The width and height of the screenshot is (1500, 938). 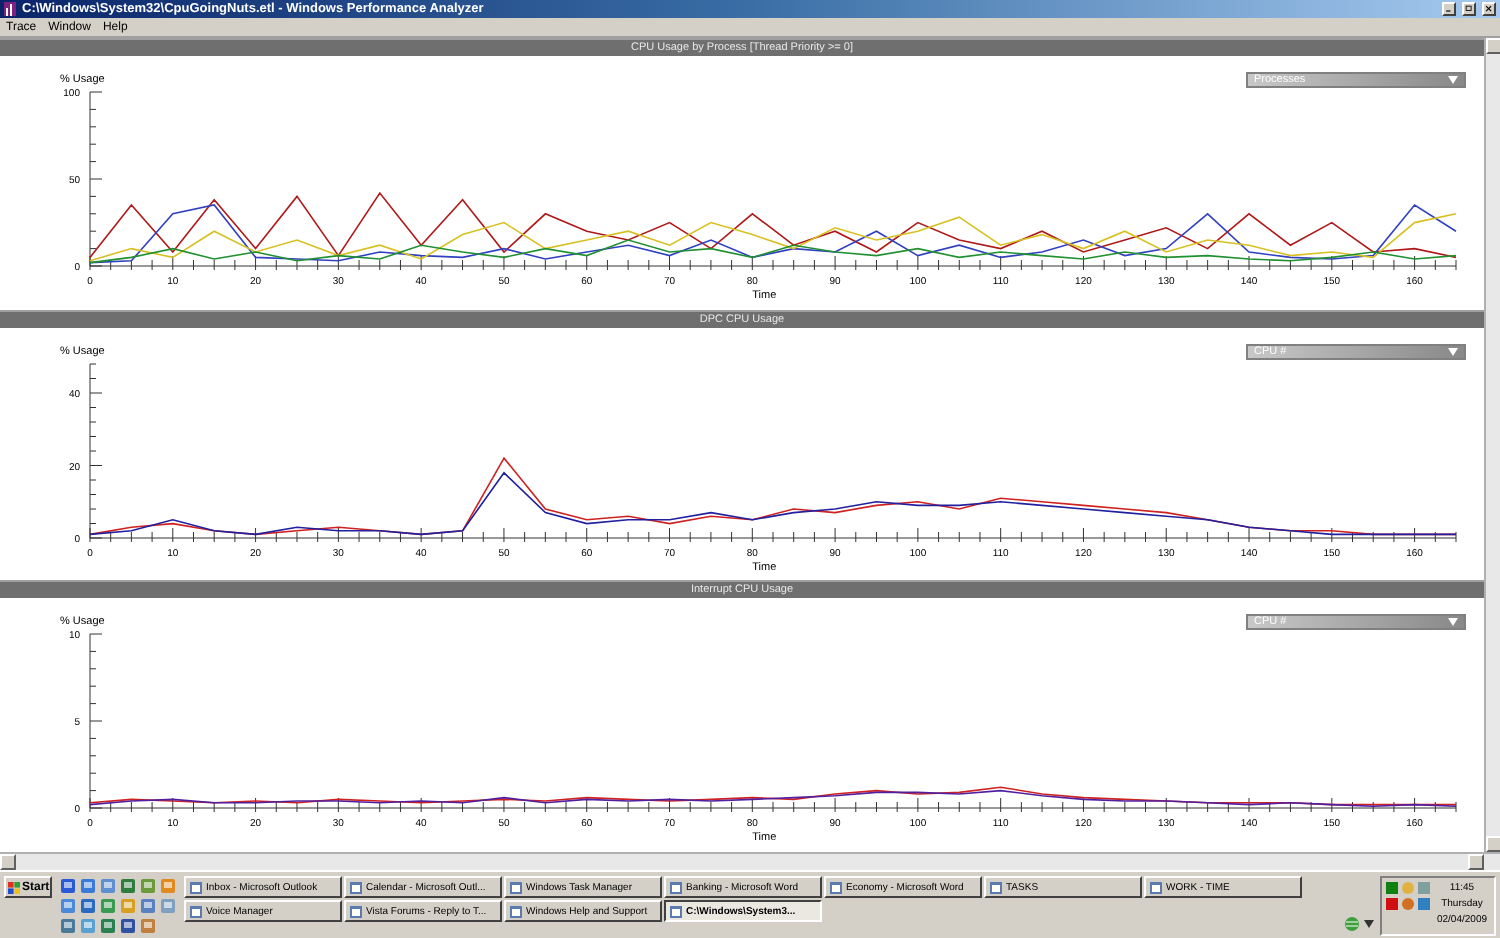 I want to click on close-icon, so click(x=1489, y=9).